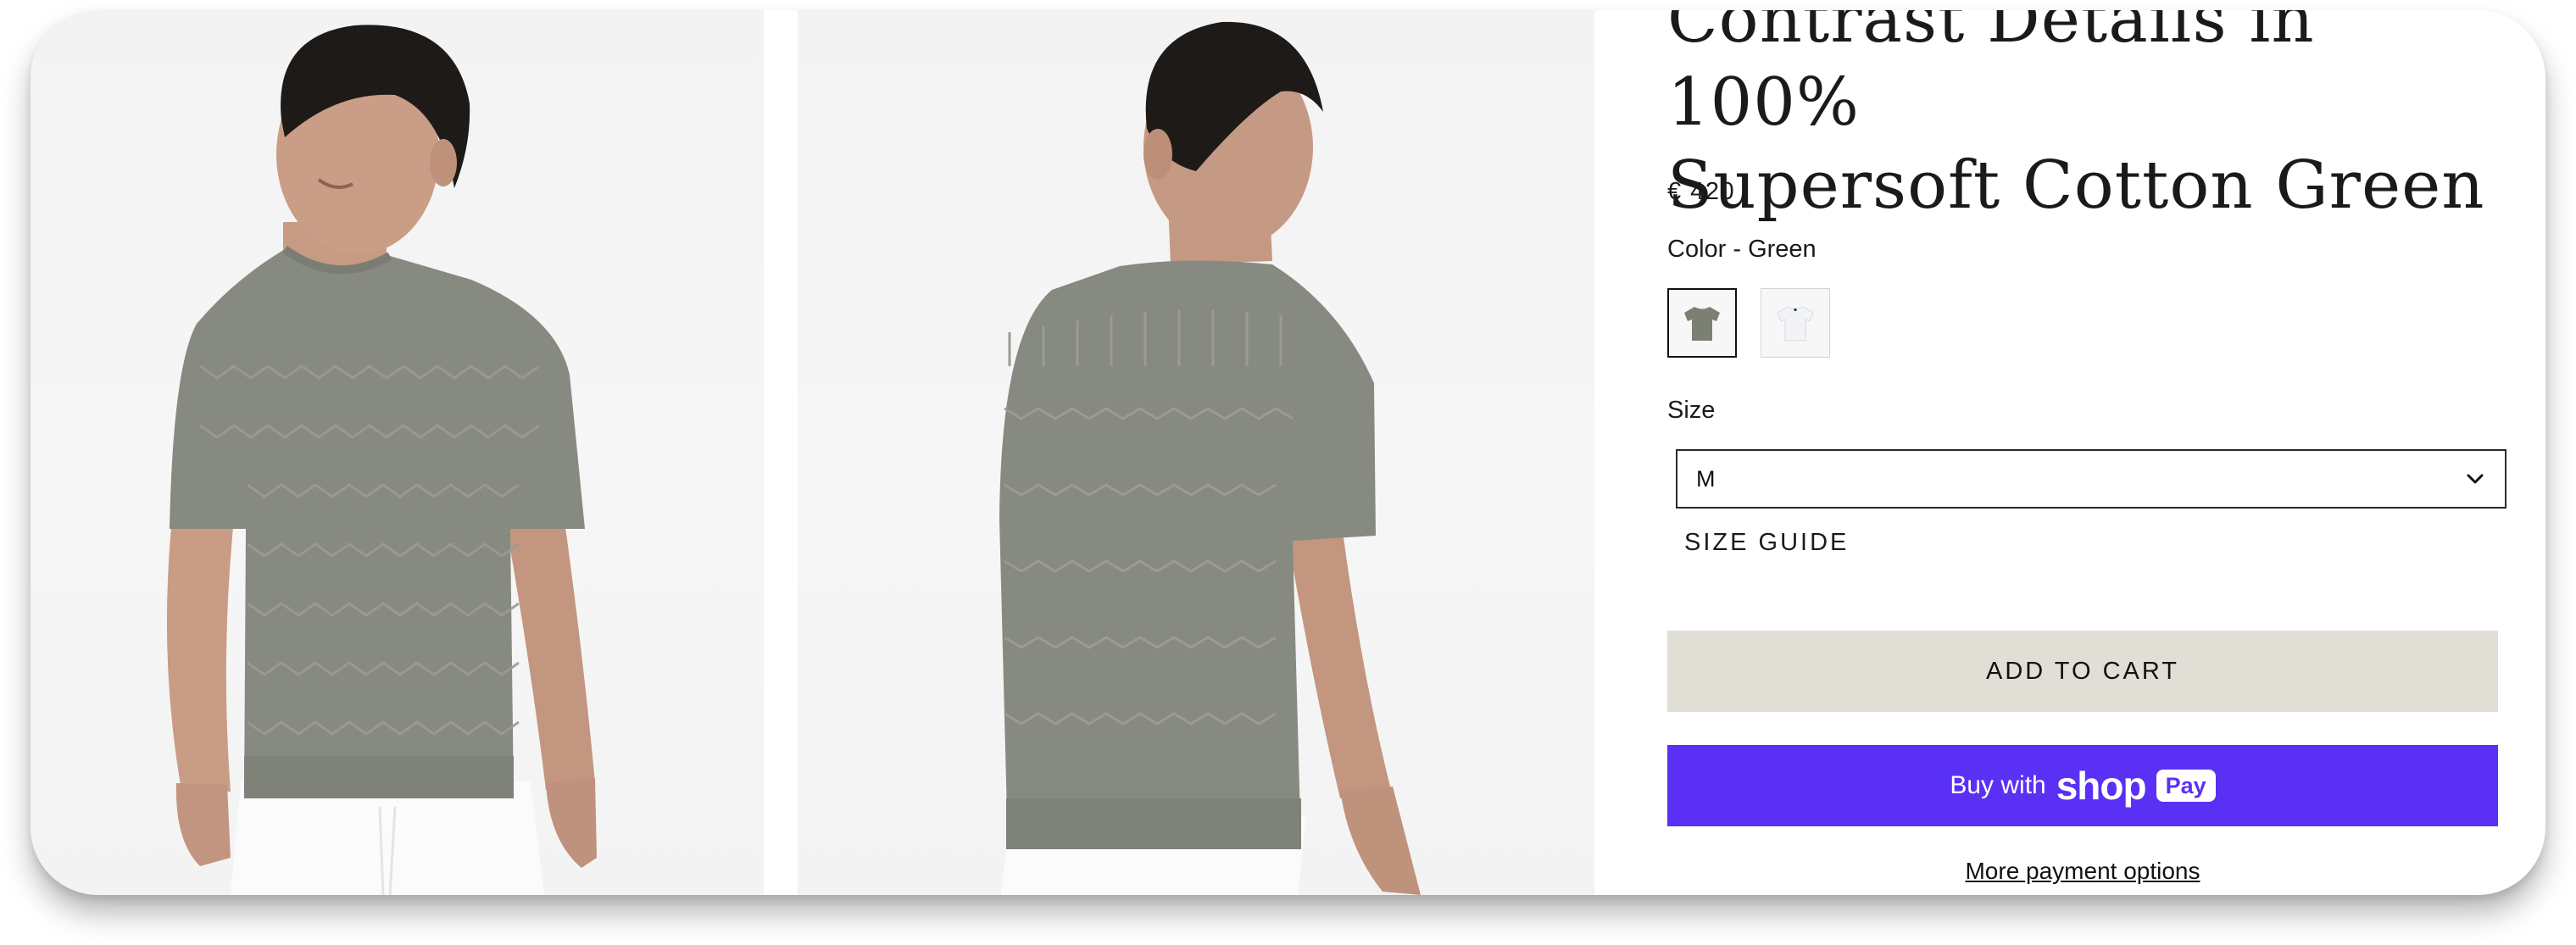  What do you see at coordinates (1691, 410) in the screenshot?
I see `size-label: Size` at bounding box center [1691, 410].